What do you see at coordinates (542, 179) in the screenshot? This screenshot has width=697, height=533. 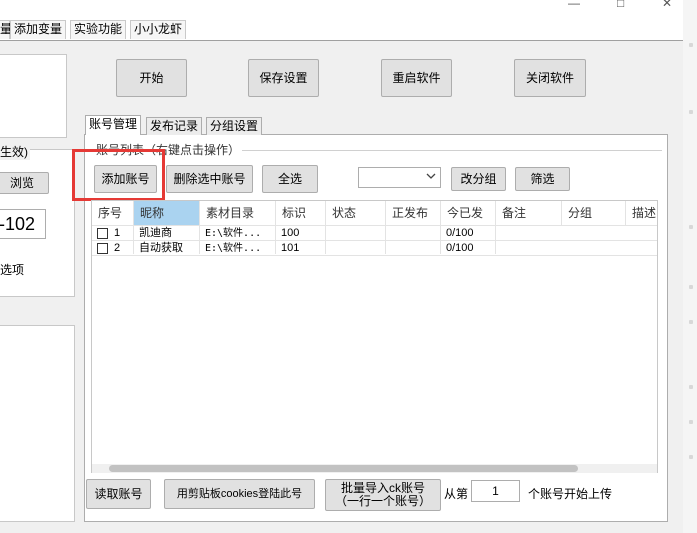 I see `filter-button: 筛选` at bounding box center [542, 179].